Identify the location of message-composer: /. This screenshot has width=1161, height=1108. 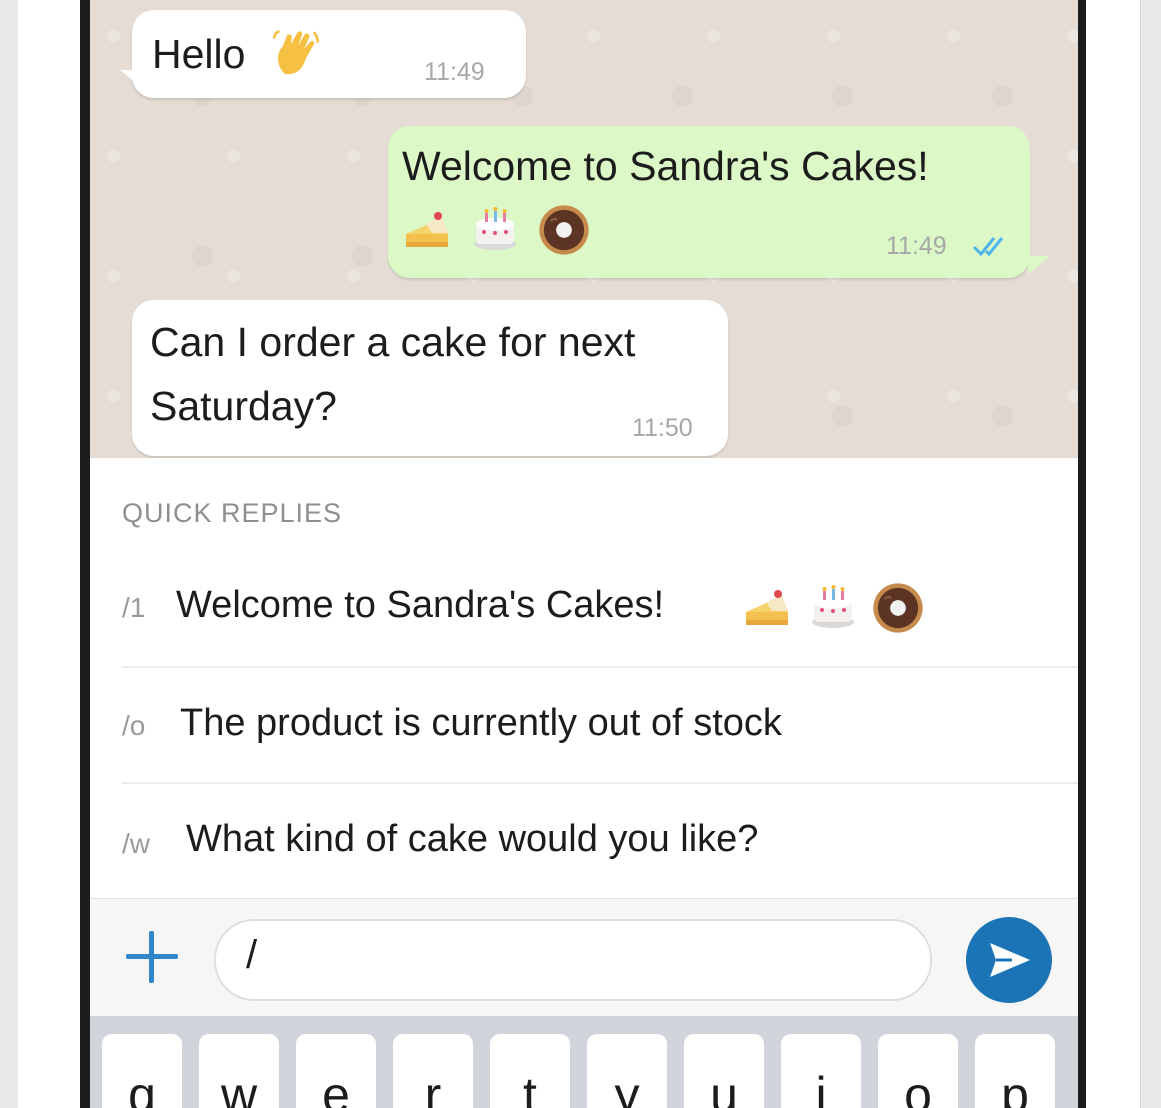
(584, 957).